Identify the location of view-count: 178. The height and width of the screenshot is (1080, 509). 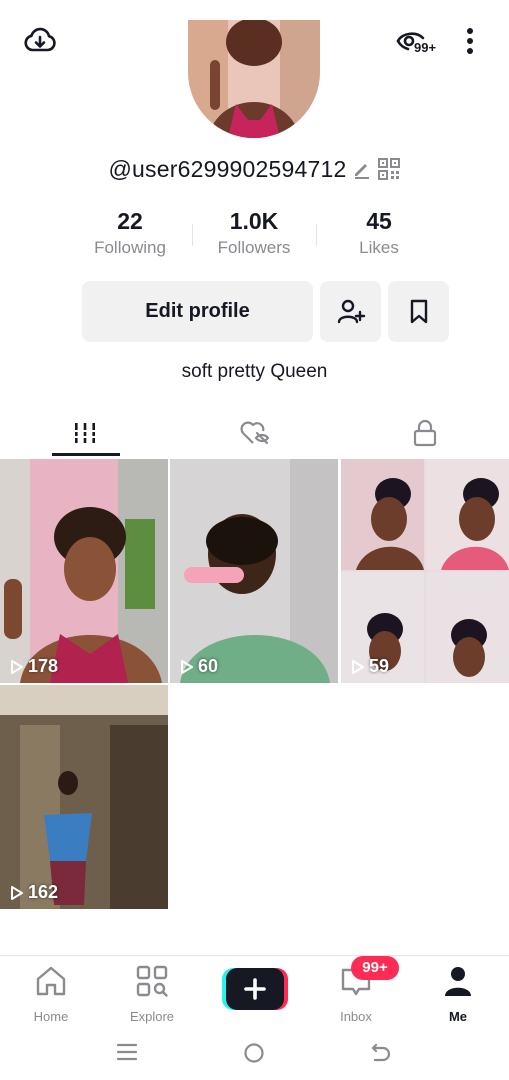
(34, 666).